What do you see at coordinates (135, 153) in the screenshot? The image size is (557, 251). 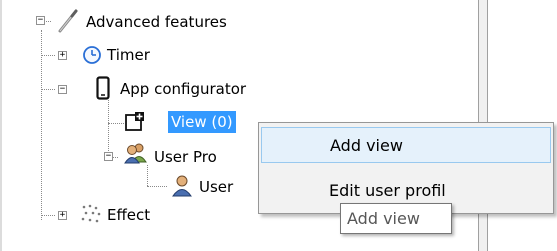 I see `users-icon` at bounding box center [135, 153].